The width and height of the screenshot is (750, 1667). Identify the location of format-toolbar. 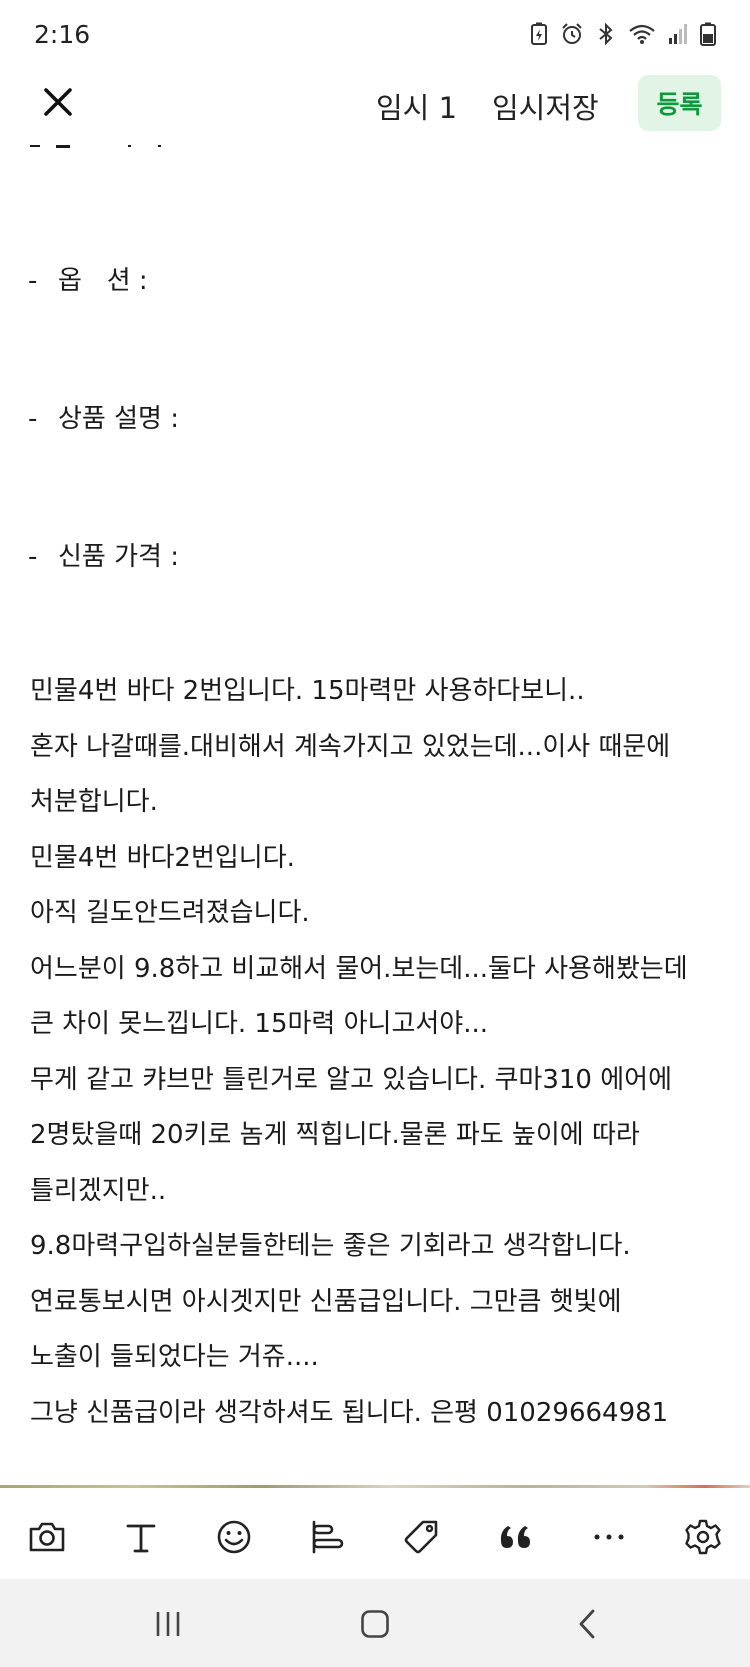
(375, 1537).